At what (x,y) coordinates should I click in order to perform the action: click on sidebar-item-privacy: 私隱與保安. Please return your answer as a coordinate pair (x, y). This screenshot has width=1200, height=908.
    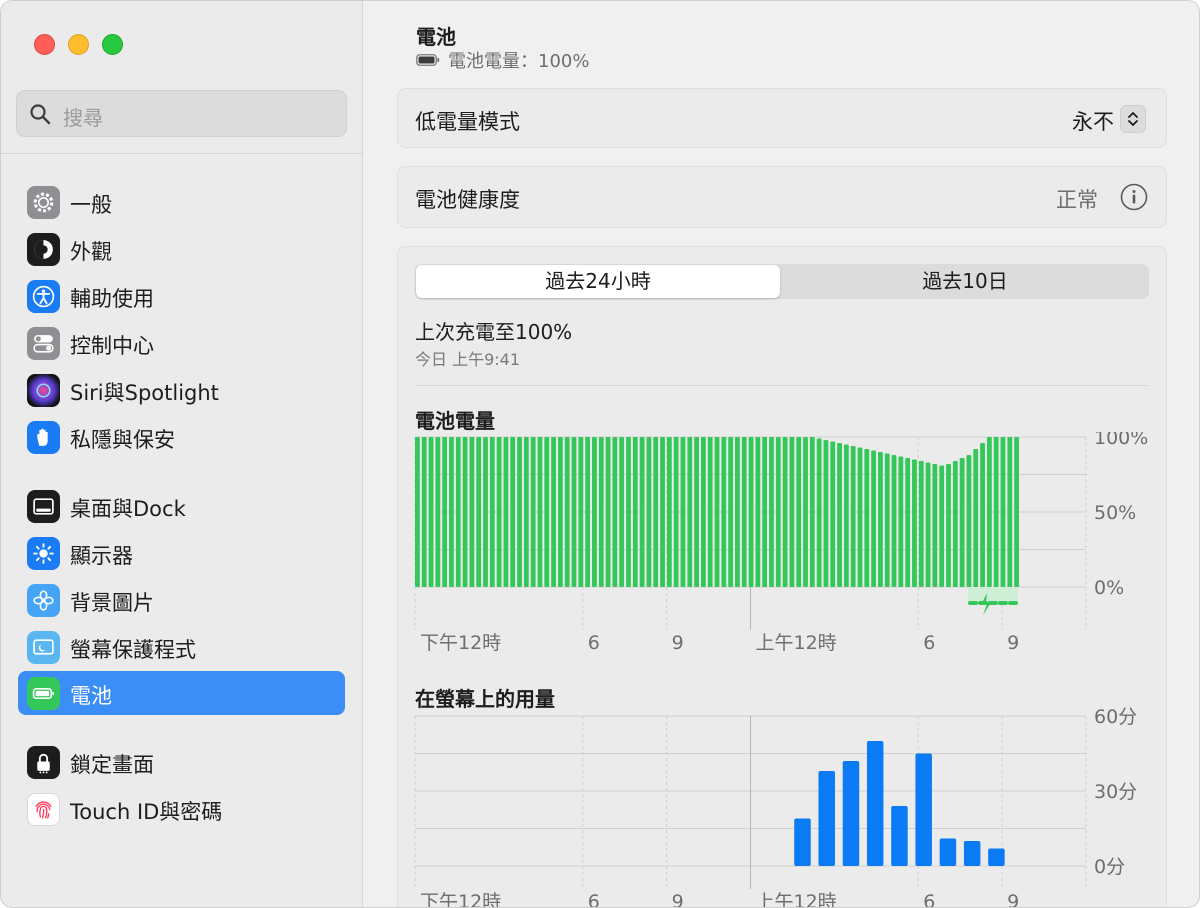
    Looking at the image, I should click on (181, 437).